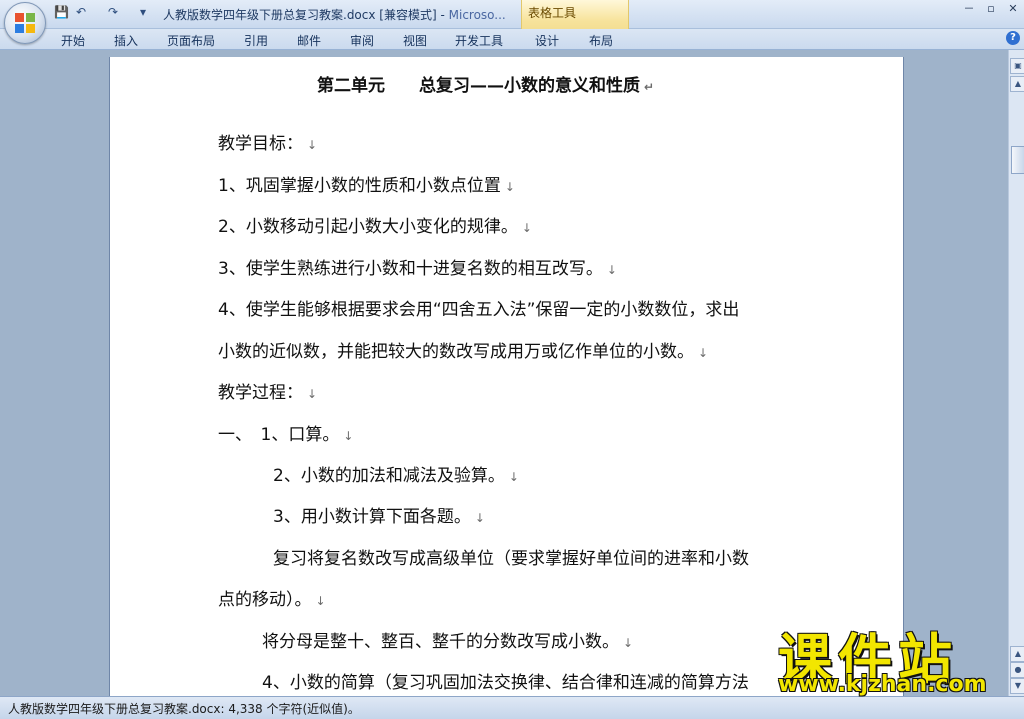 The height and width of the screenshot is (719, 1024). Describe the element at coordinates (1013, 9) in the screenshot. I see `close-button: ✕` at that location.